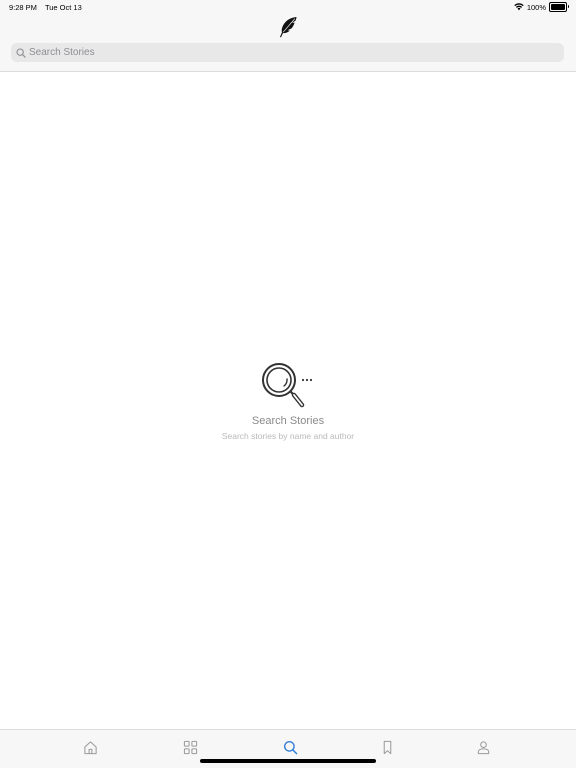 This screenshot has width=576, height=768. What do you see at coordinates (288, 421) in the screenshot?
I see `empty-state-title: Search Stories` at bounding box center [288, 421].